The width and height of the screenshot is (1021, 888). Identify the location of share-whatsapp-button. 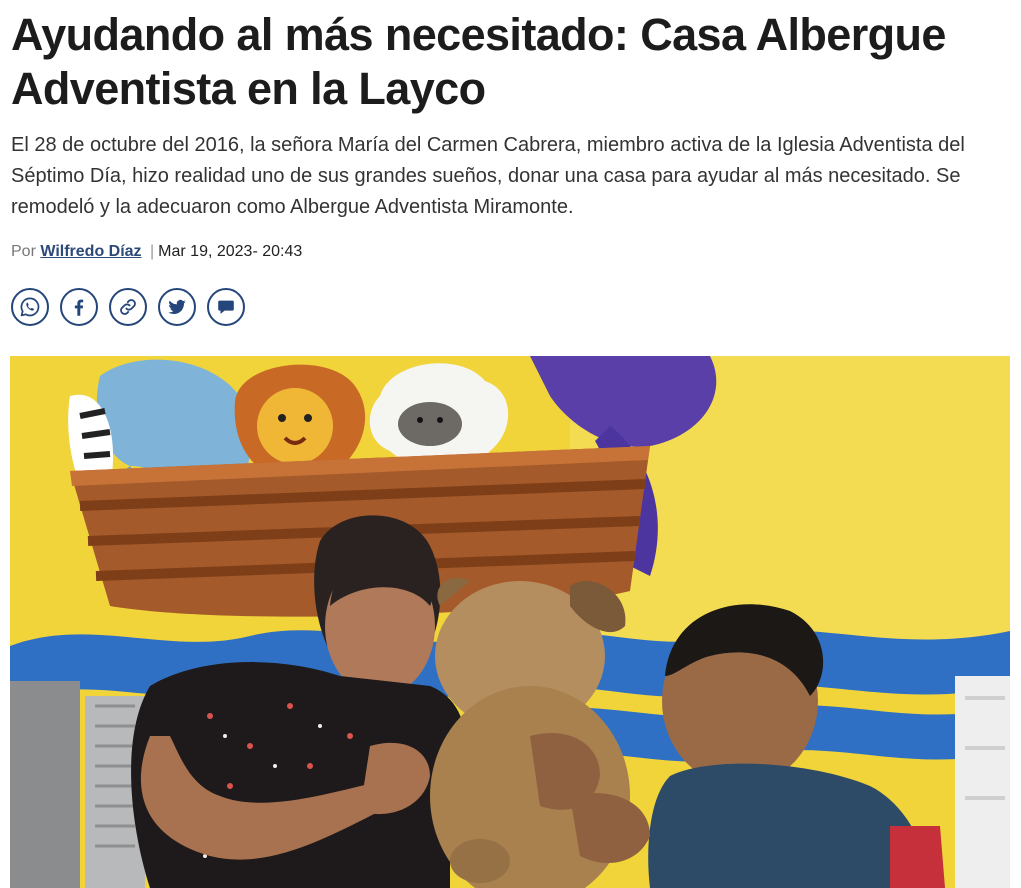
(30, 307).